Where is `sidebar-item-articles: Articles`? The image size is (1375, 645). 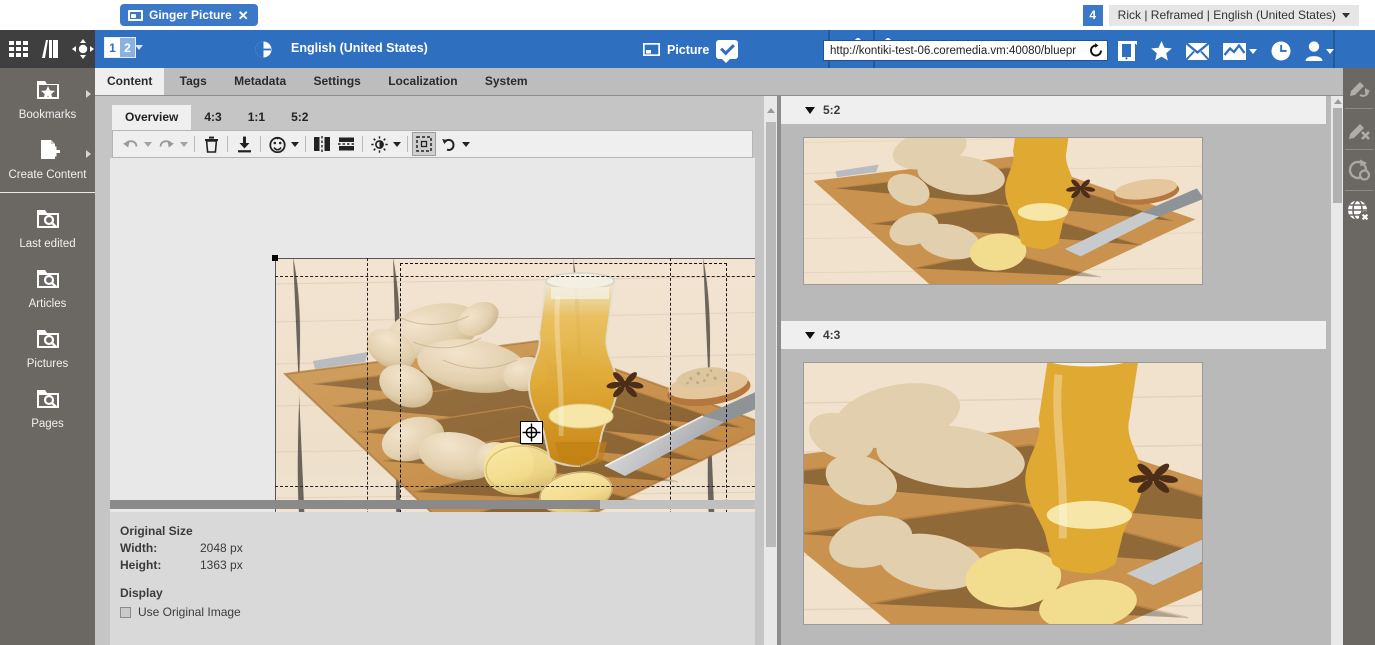
sidebar-item-articles: Articles is located at coordinates (47, 287).